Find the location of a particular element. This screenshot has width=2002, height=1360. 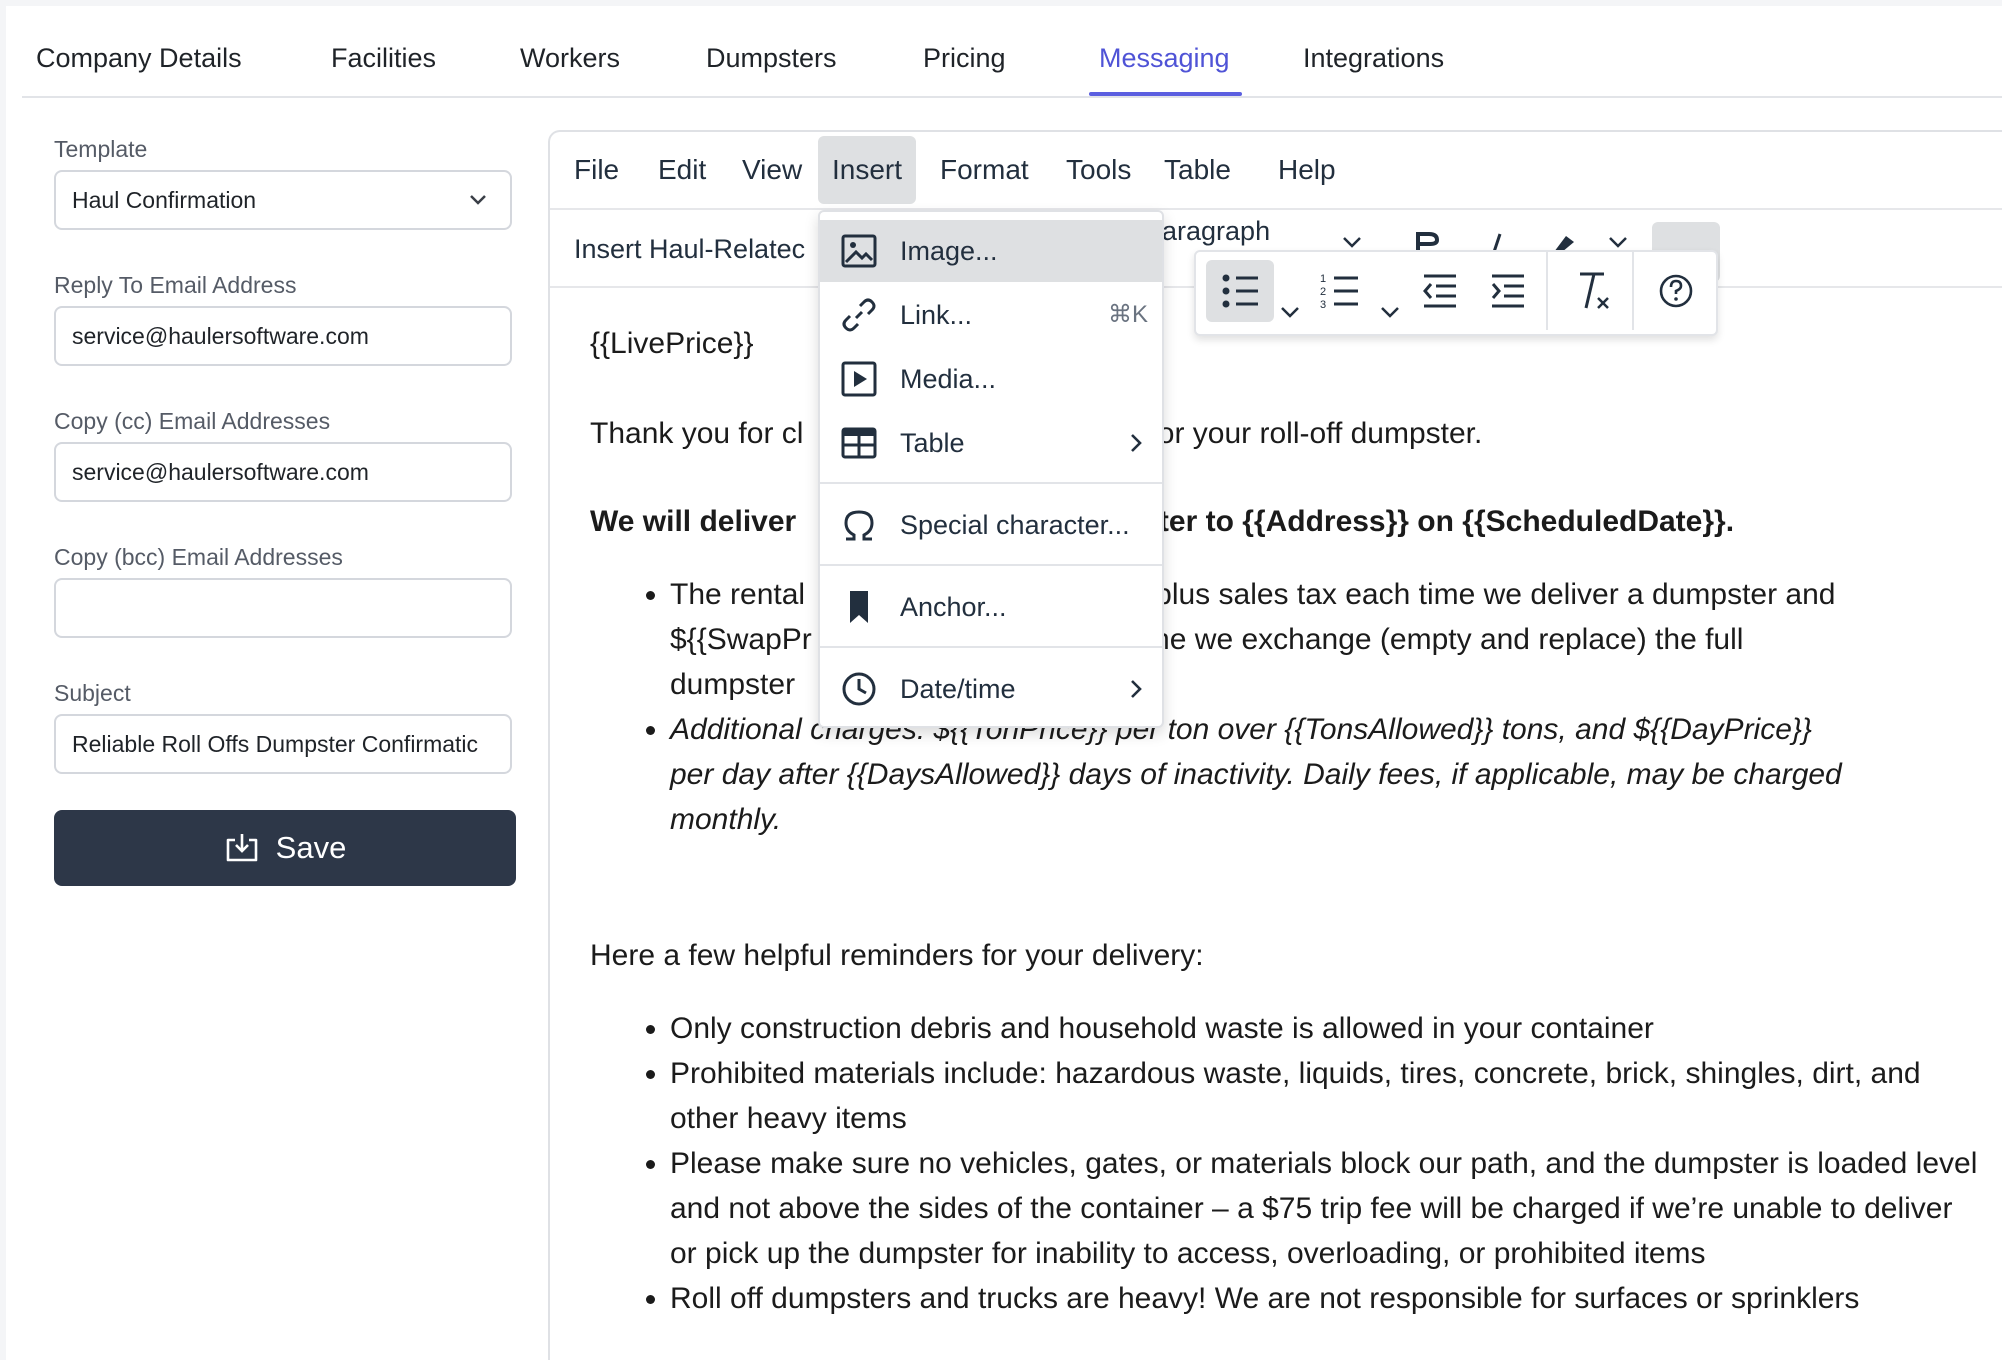

template-label: Template is located at coordinates (101, 149).